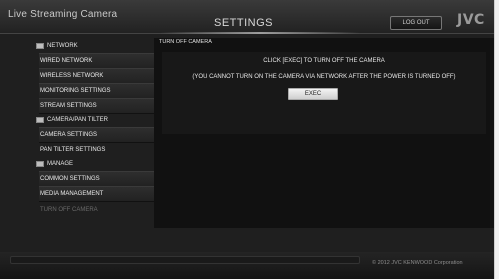 This screenshot has height=279, width=499. I want to click on sidebar-group-camera-pan-tilter: CAMERA/PAN TILTER, so click(72, 120).